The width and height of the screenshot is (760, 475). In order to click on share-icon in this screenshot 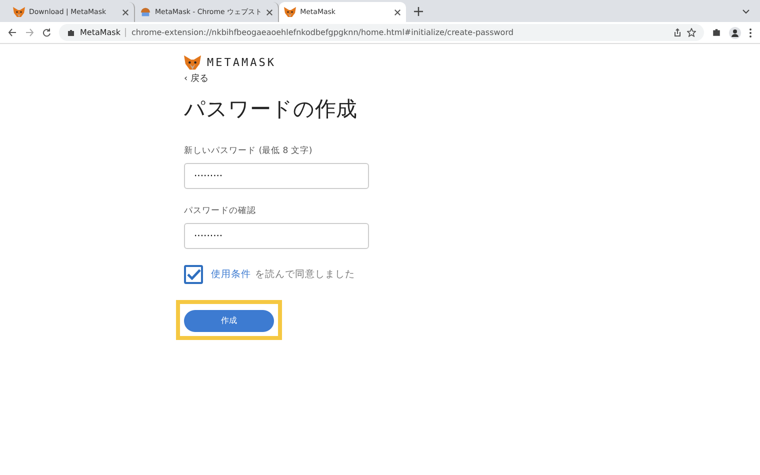, I will do `click(677, 32)`.